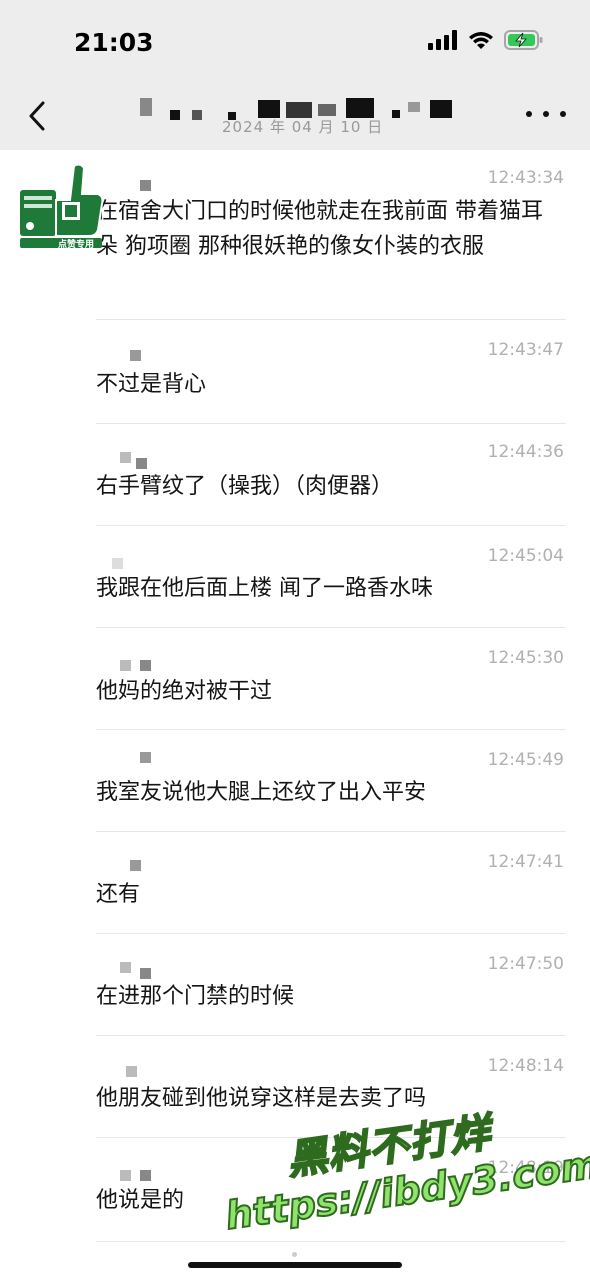 The width and height of the screenshot is (590, 1280). Describe the element at coordinates (319, 229) in the screenshot. I see `message-text: 在宿舍大门口的时候他就走在我前面 带着猫耳朵 狗项圈 那种很妖艳的像女仆装的衣服` at that location.